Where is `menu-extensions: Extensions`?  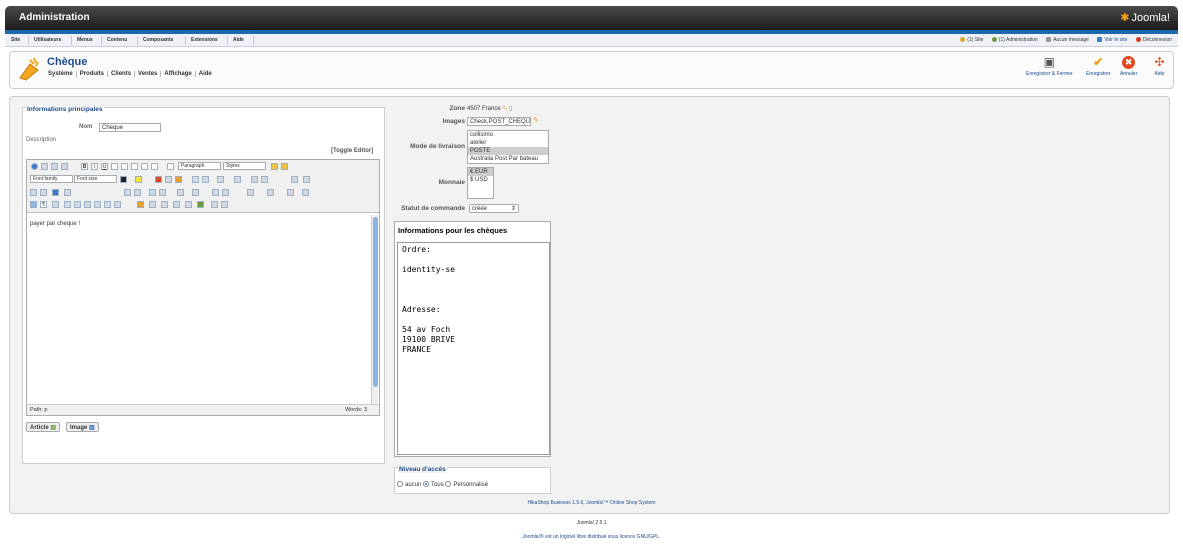
menu-extensions: Extensions is located at coordinates (204, 40).